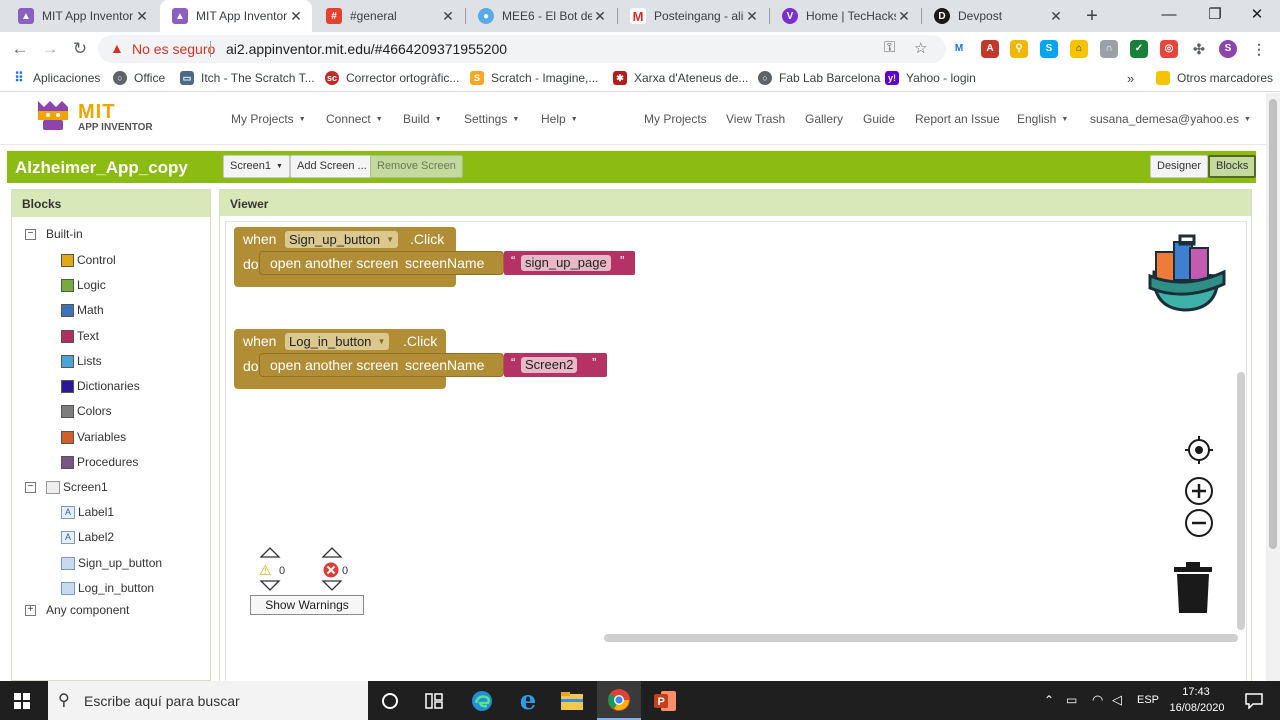 Image resolution: width=1280 pixels, height=720 pixels. Describe the element at coordinates (1187, 273) in the screenshot. I see `backpack-icon` at that location.